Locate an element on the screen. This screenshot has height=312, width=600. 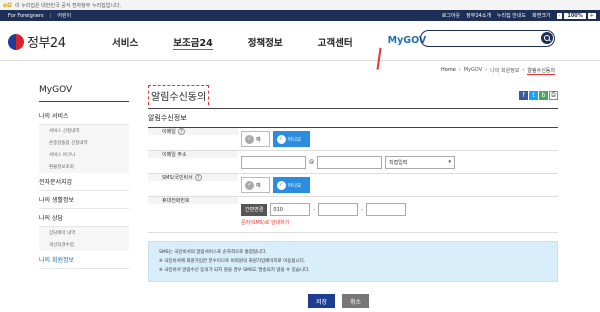
title-row: 알림수신동의 f t b ⎙ is located at coordinates (353, 97).